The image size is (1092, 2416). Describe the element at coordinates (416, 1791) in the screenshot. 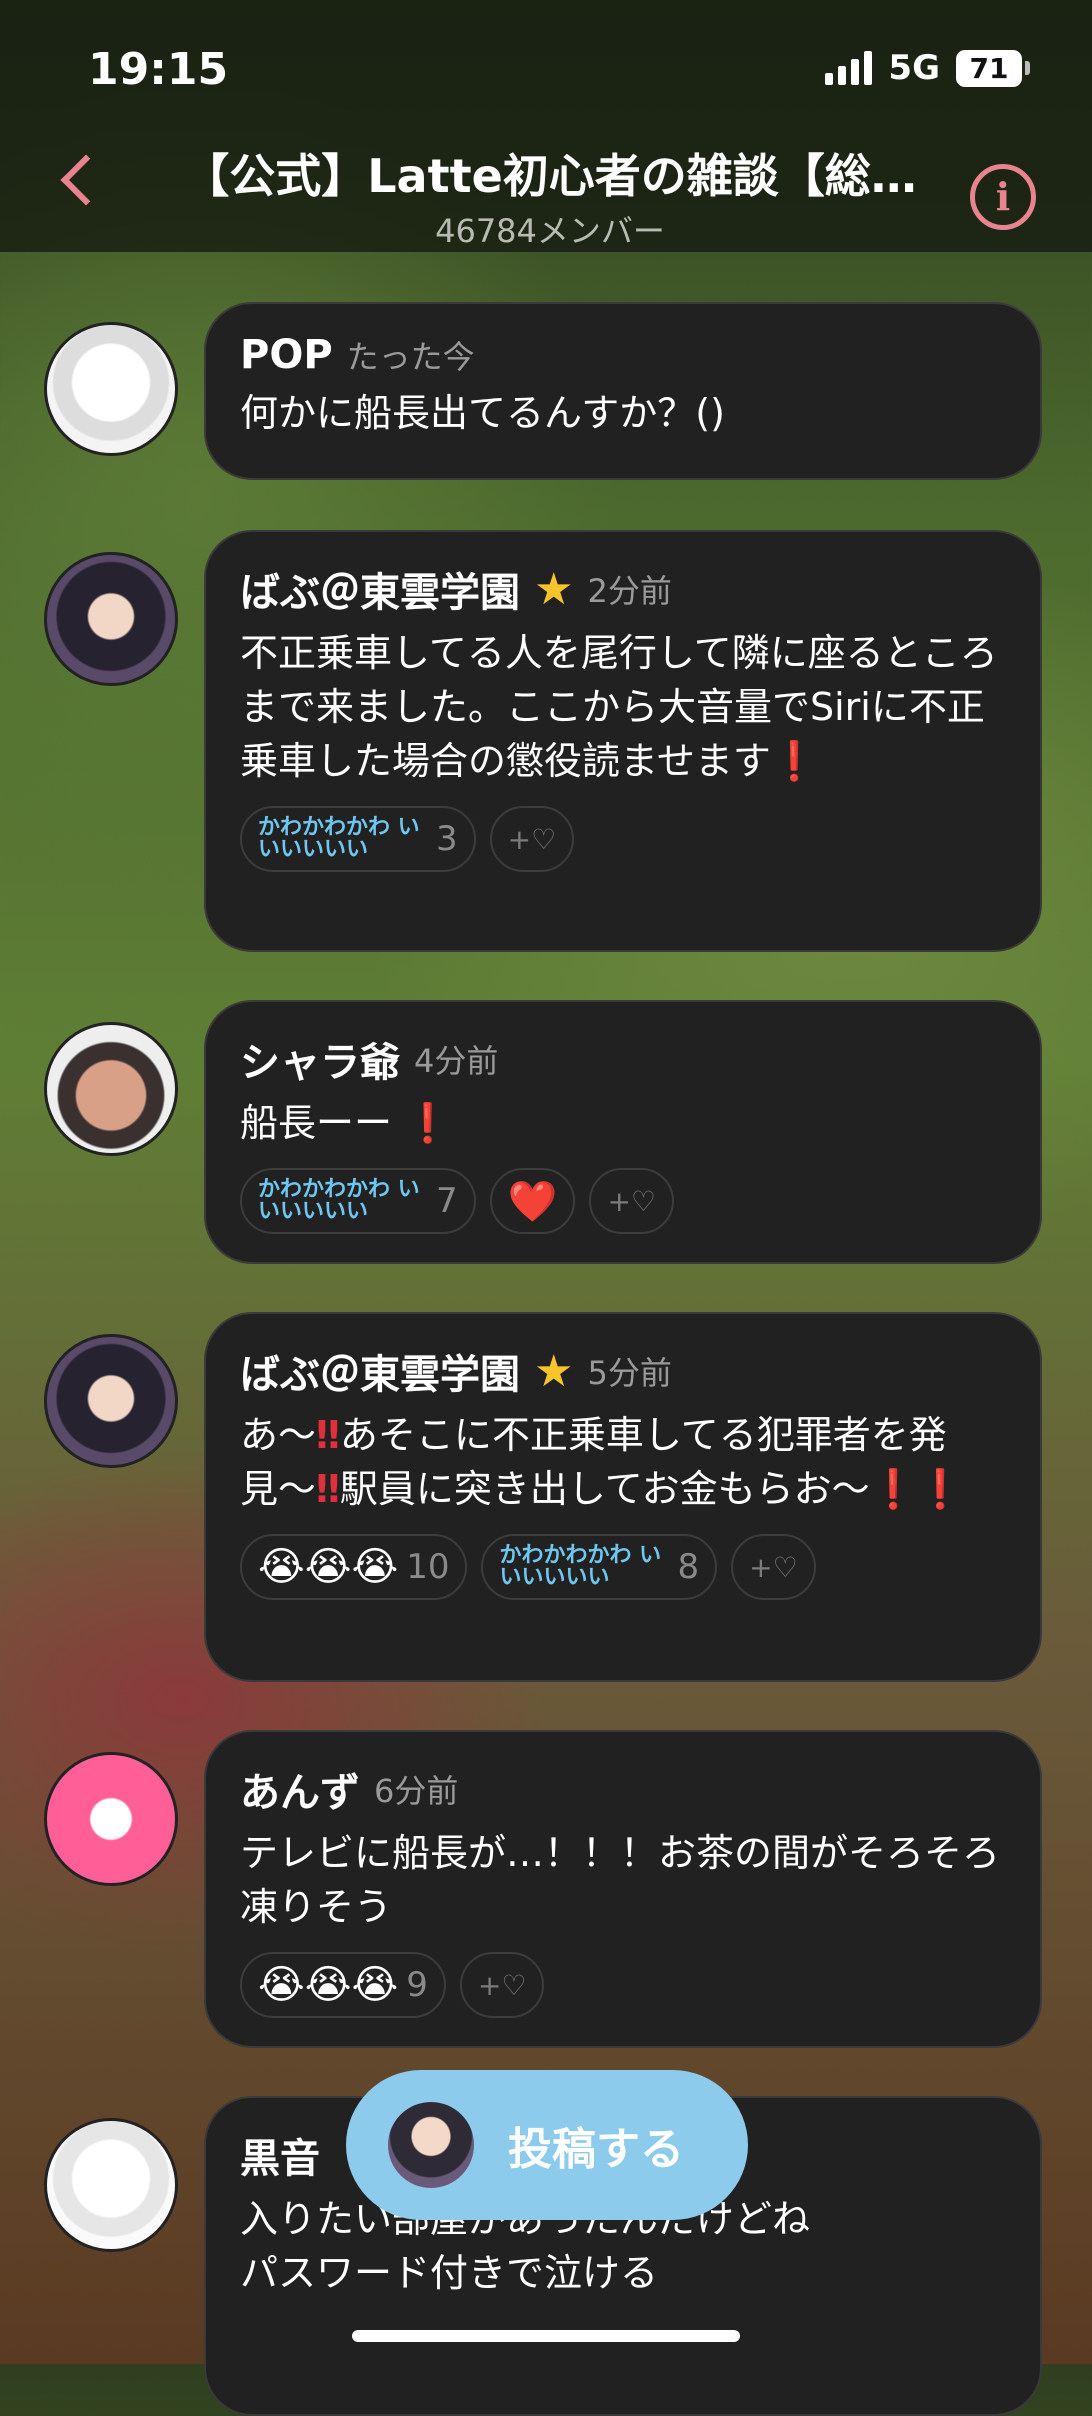

I see `timestamp: 6分前` at that location.